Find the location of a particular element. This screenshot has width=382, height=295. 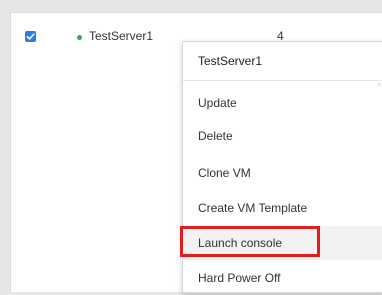

menu-item-label: Delete is located at coordinates (215, 136).